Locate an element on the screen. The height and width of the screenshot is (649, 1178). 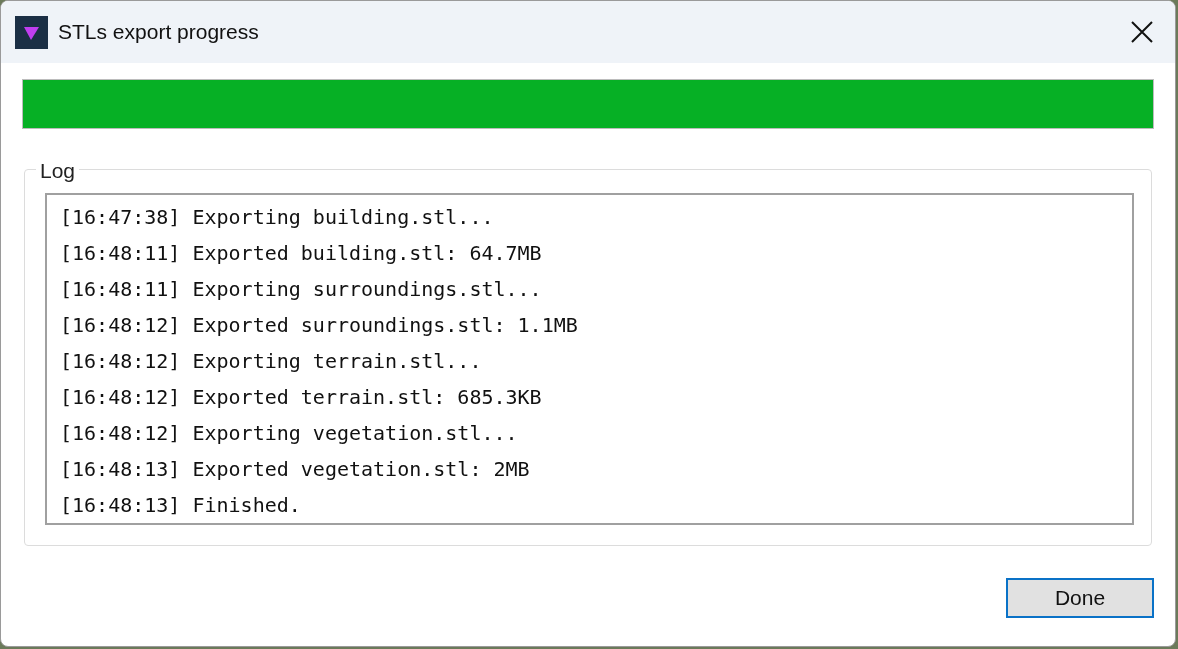
log-line: [16:48:12] Exported surroundings.stl: 1.1MB is located at coordinates (319, 325).